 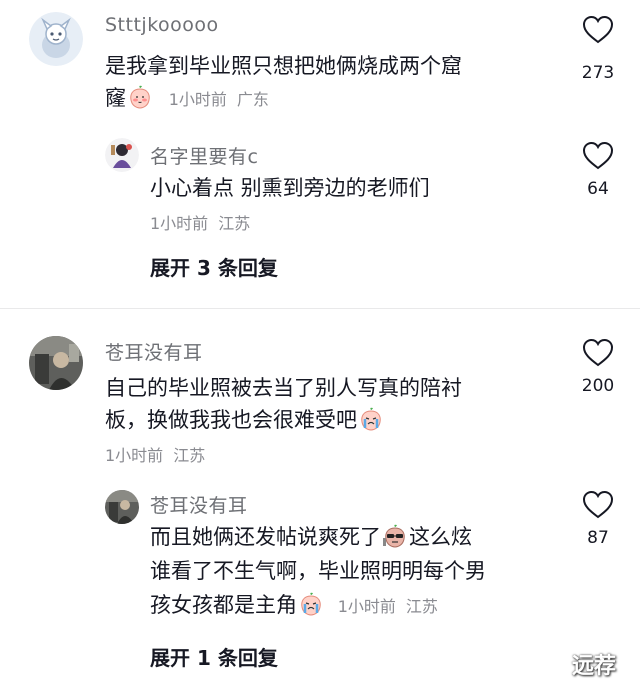 What do you see at coordinates (598, 189) in the screenshot?
I see `like-count: 64` at bounding box center [598, 189].